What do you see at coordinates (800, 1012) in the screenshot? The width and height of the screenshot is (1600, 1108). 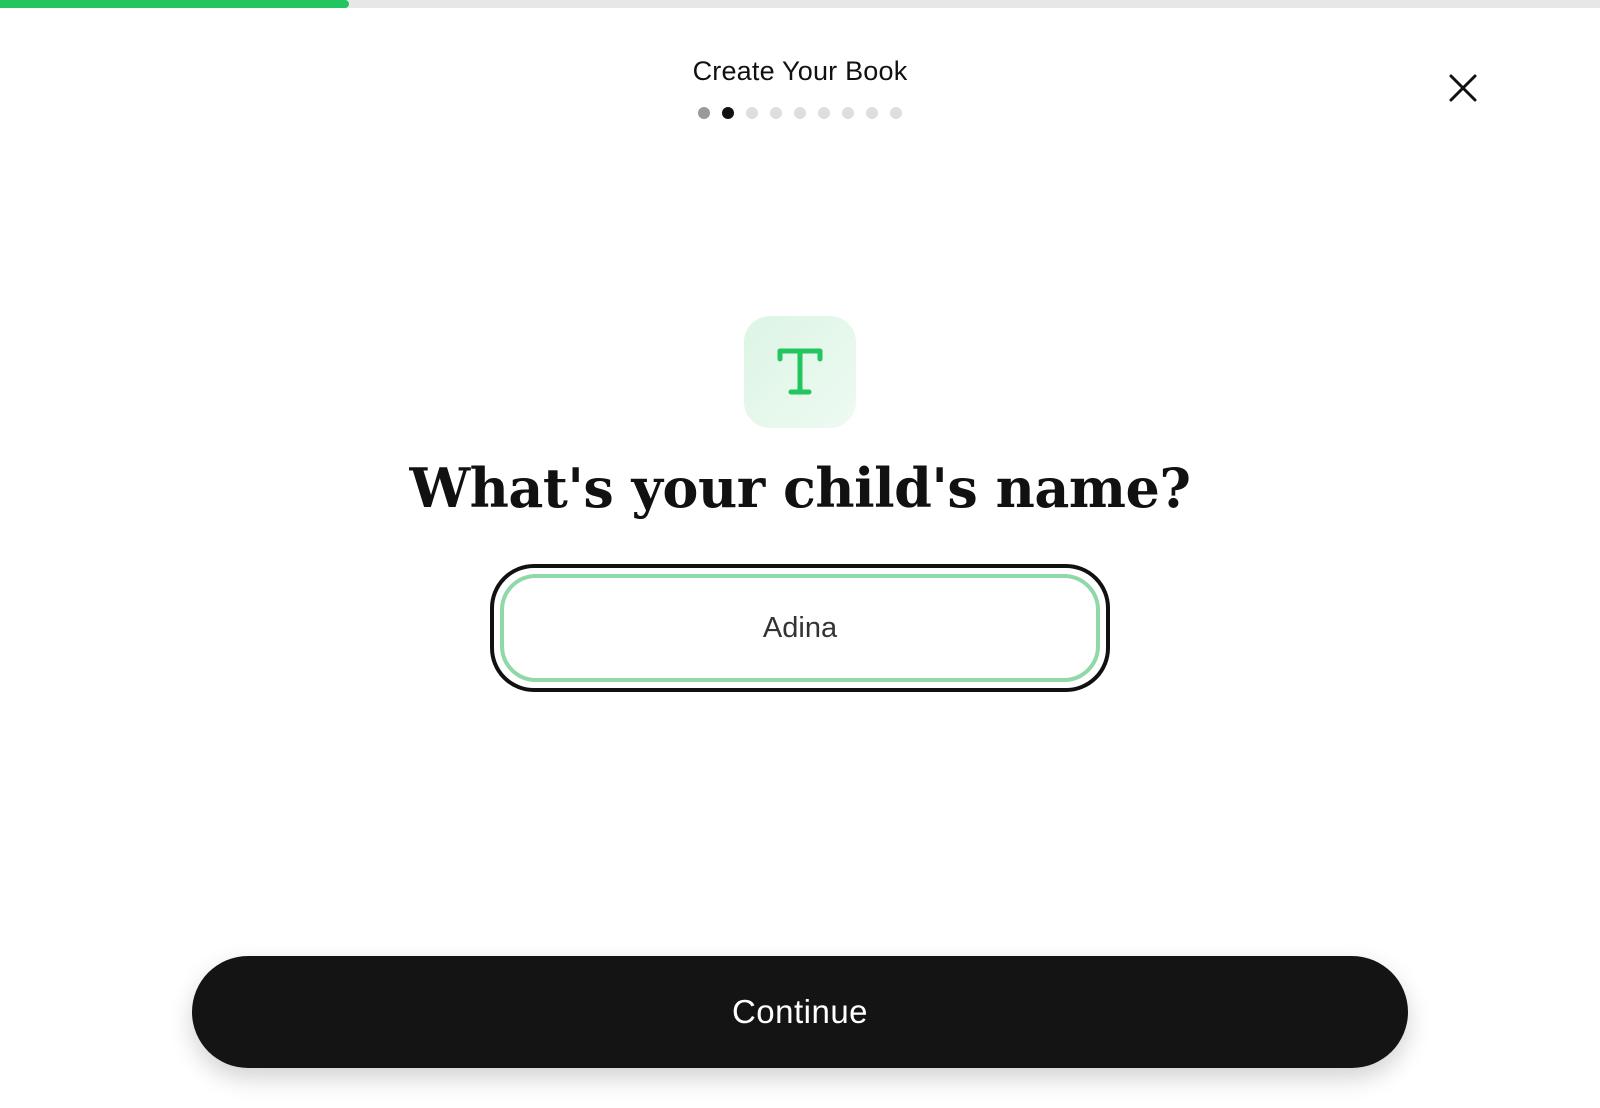 I see `continue-button: Continue` at bounding box center [800, 1012].